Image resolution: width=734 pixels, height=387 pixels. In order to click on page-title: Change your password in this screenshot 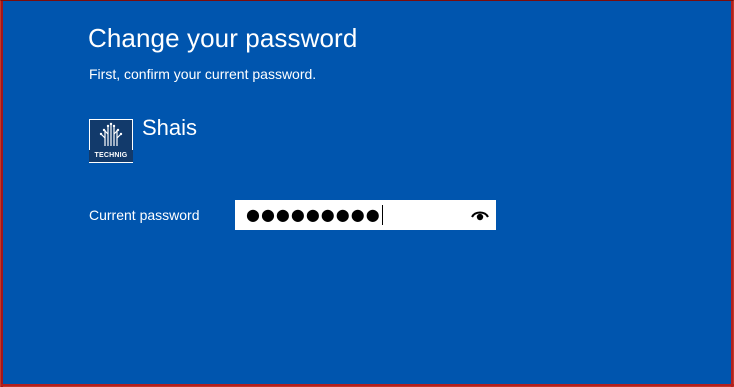, I will do `click(223, 38)`.